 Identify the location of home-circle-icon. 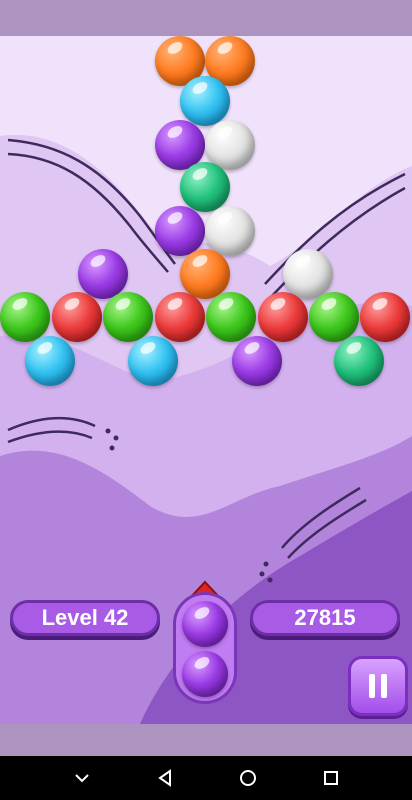
(248, 778).